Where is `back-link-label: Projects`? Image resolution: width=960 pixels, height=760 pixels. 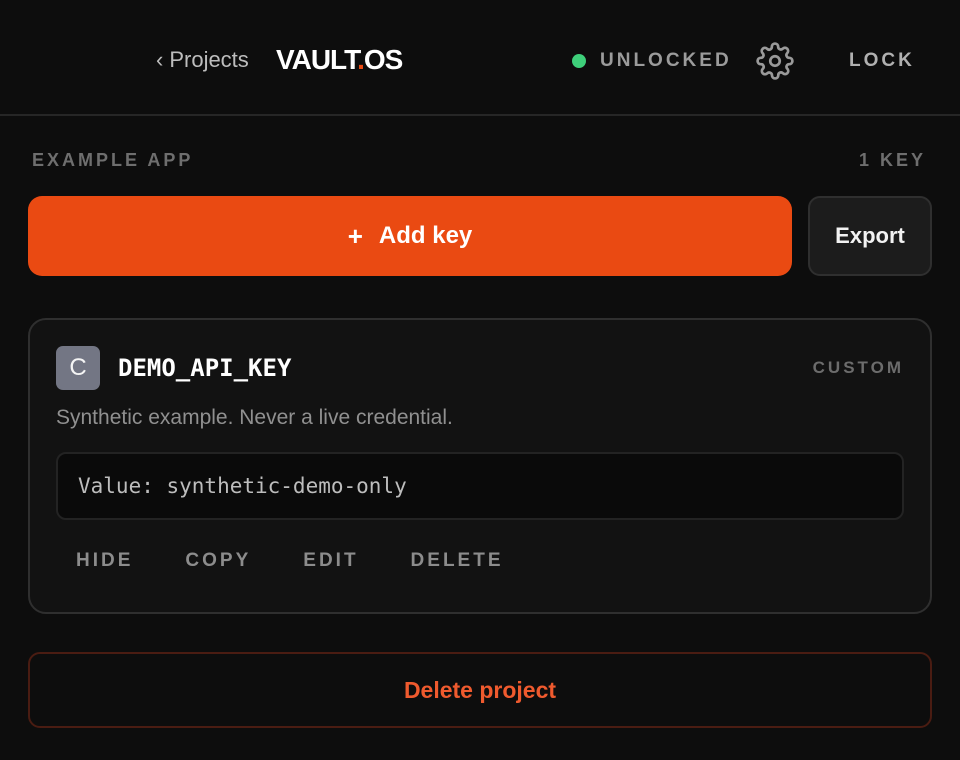
back-link-label: Projects is located at coordinates (209, 59).